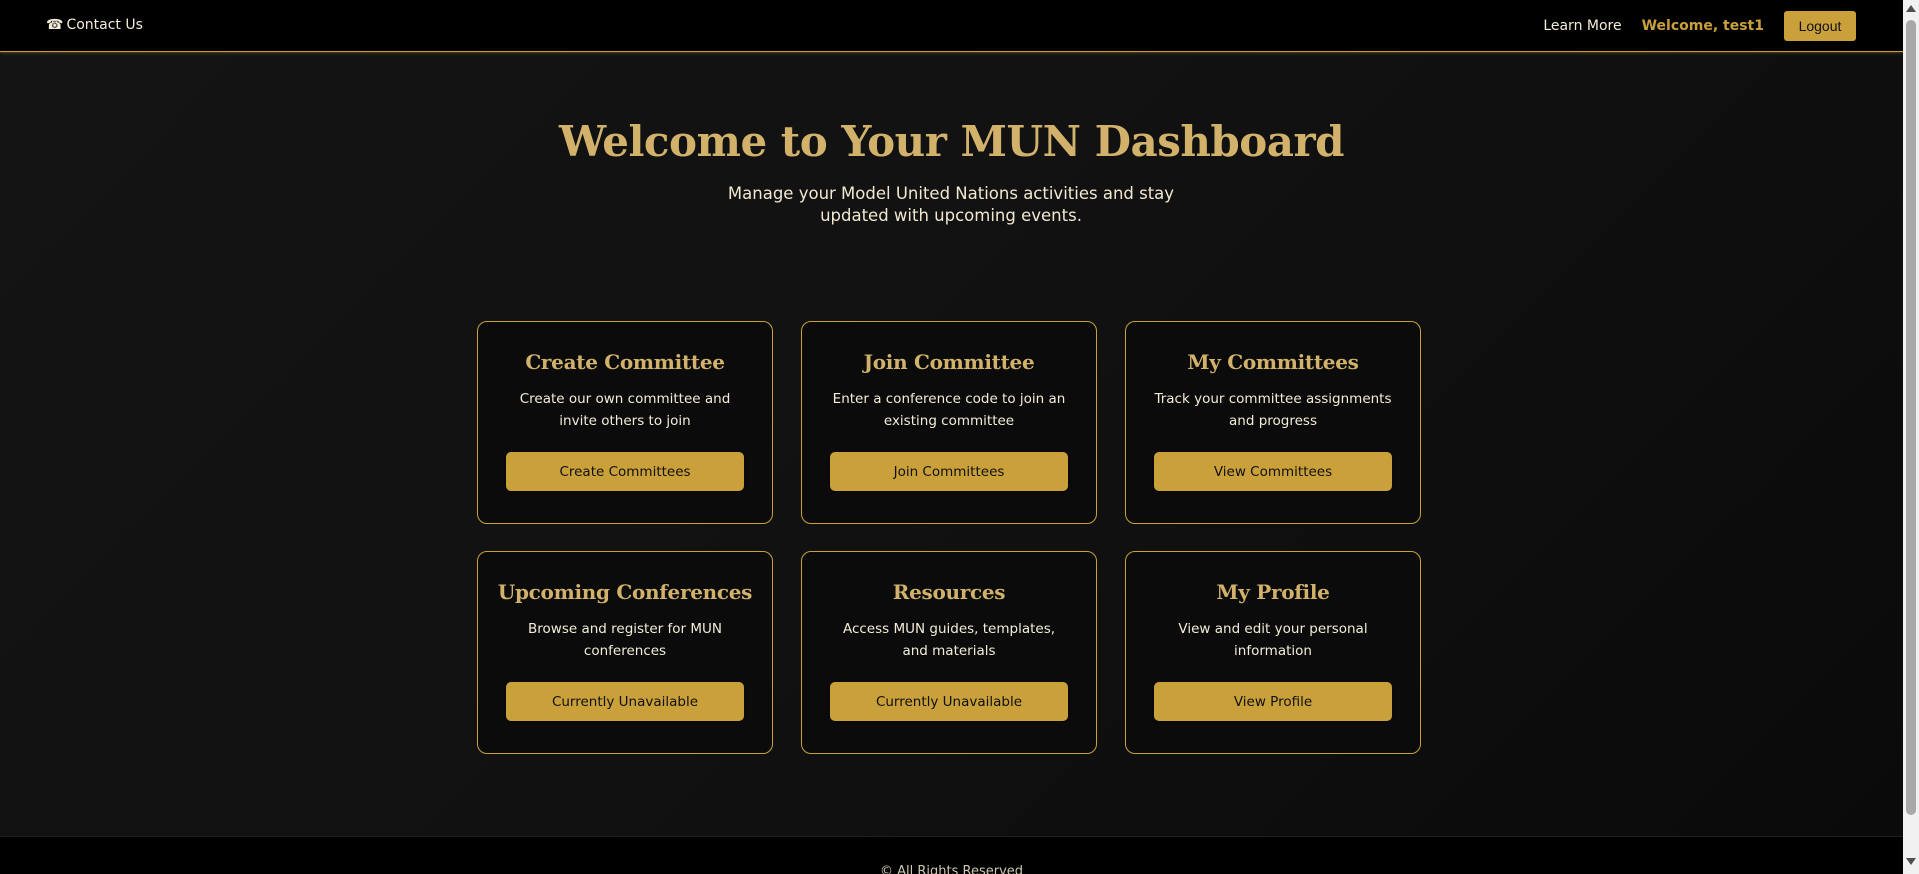  What do you see at coordinates (1820, 26) in the screenshot?
I see `logout-button: Logout` at bounding box center [1820, 26].